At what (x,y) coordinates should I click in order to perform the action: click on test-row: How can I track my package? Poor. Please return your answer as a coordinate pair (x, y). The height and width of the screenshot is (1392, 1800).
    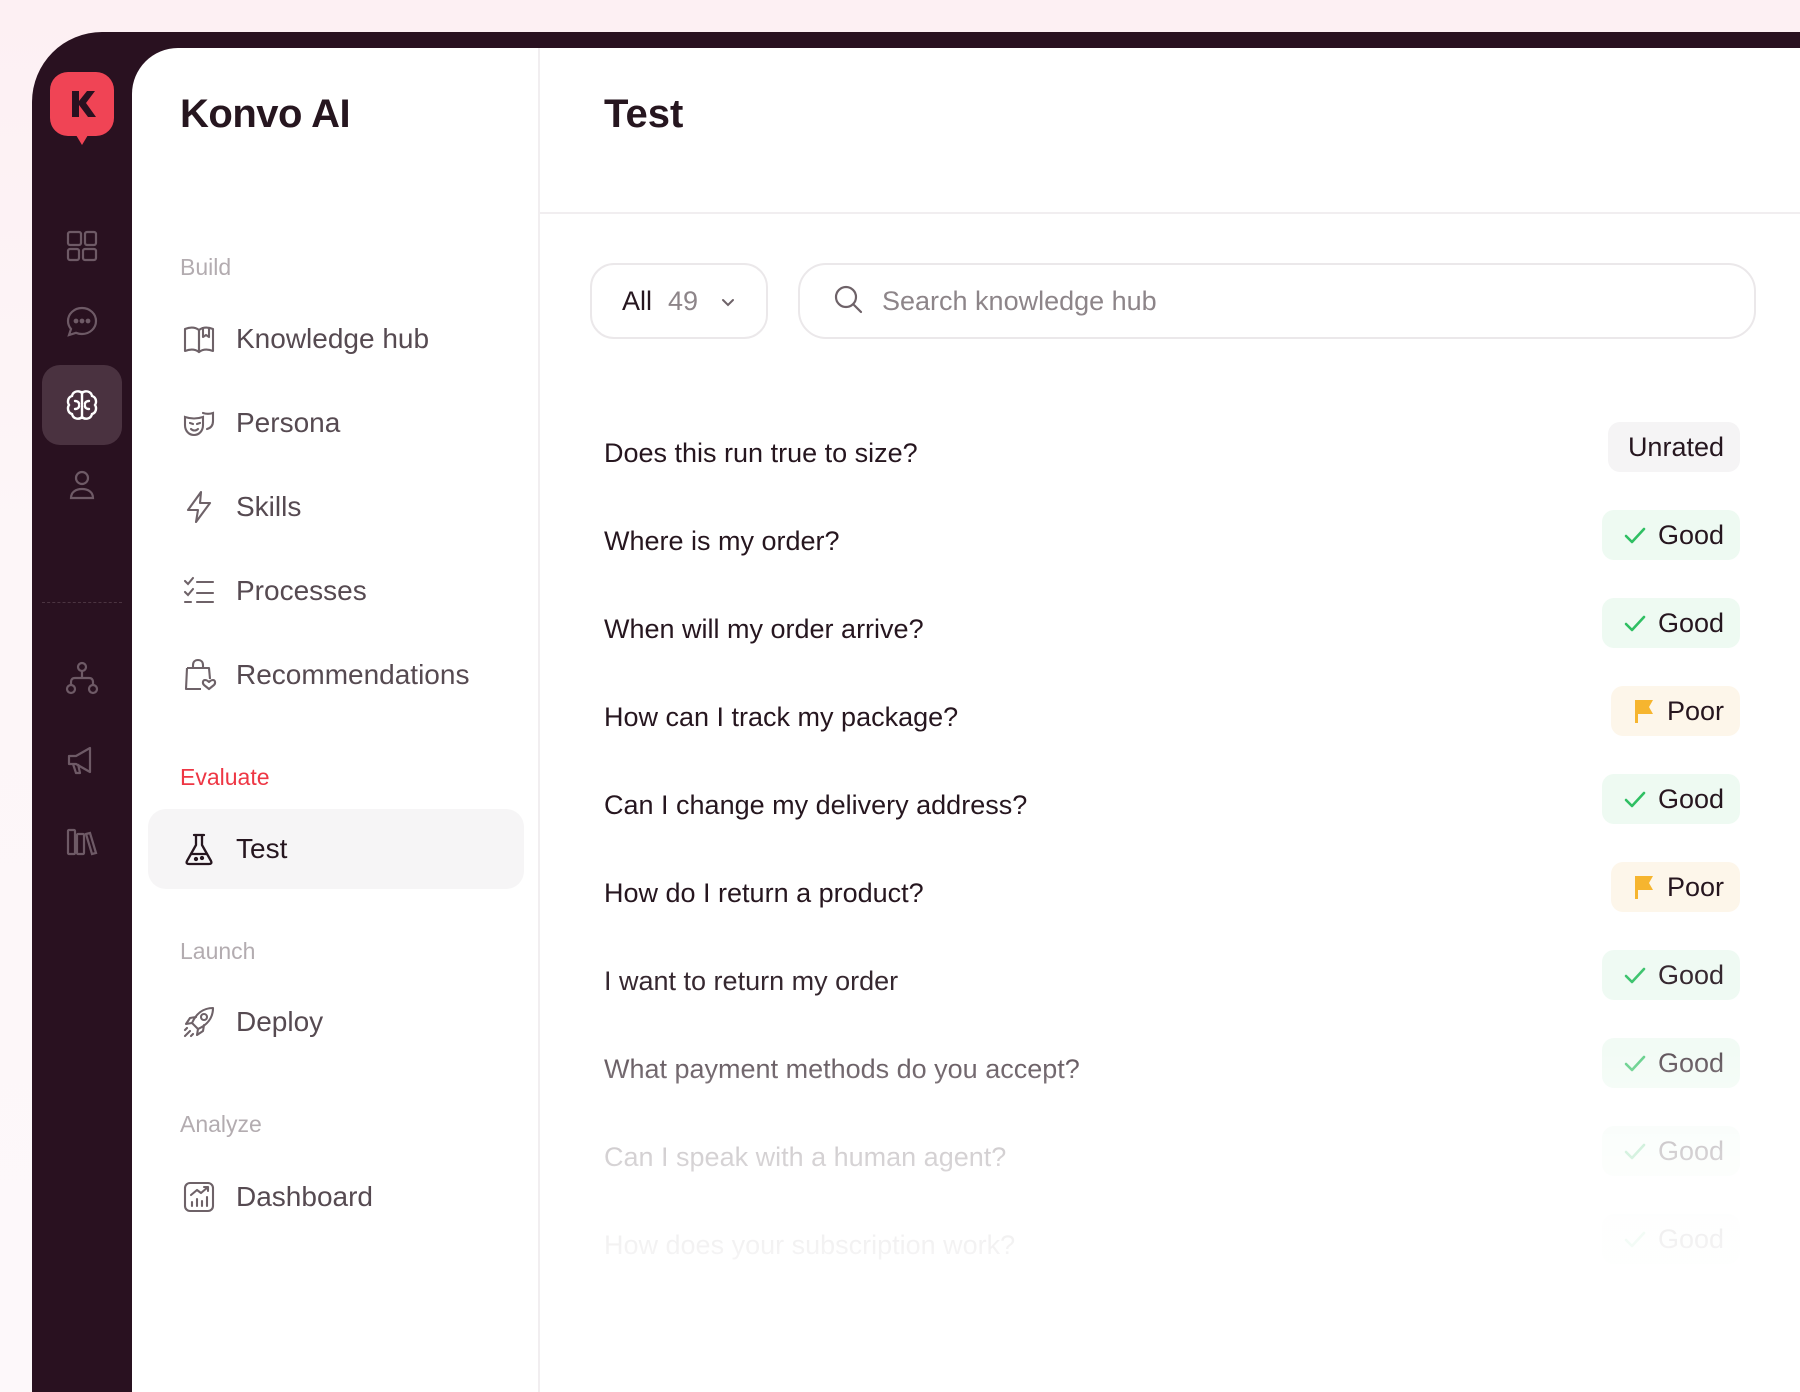
    Looking at the image, I should click on (1172, 722).